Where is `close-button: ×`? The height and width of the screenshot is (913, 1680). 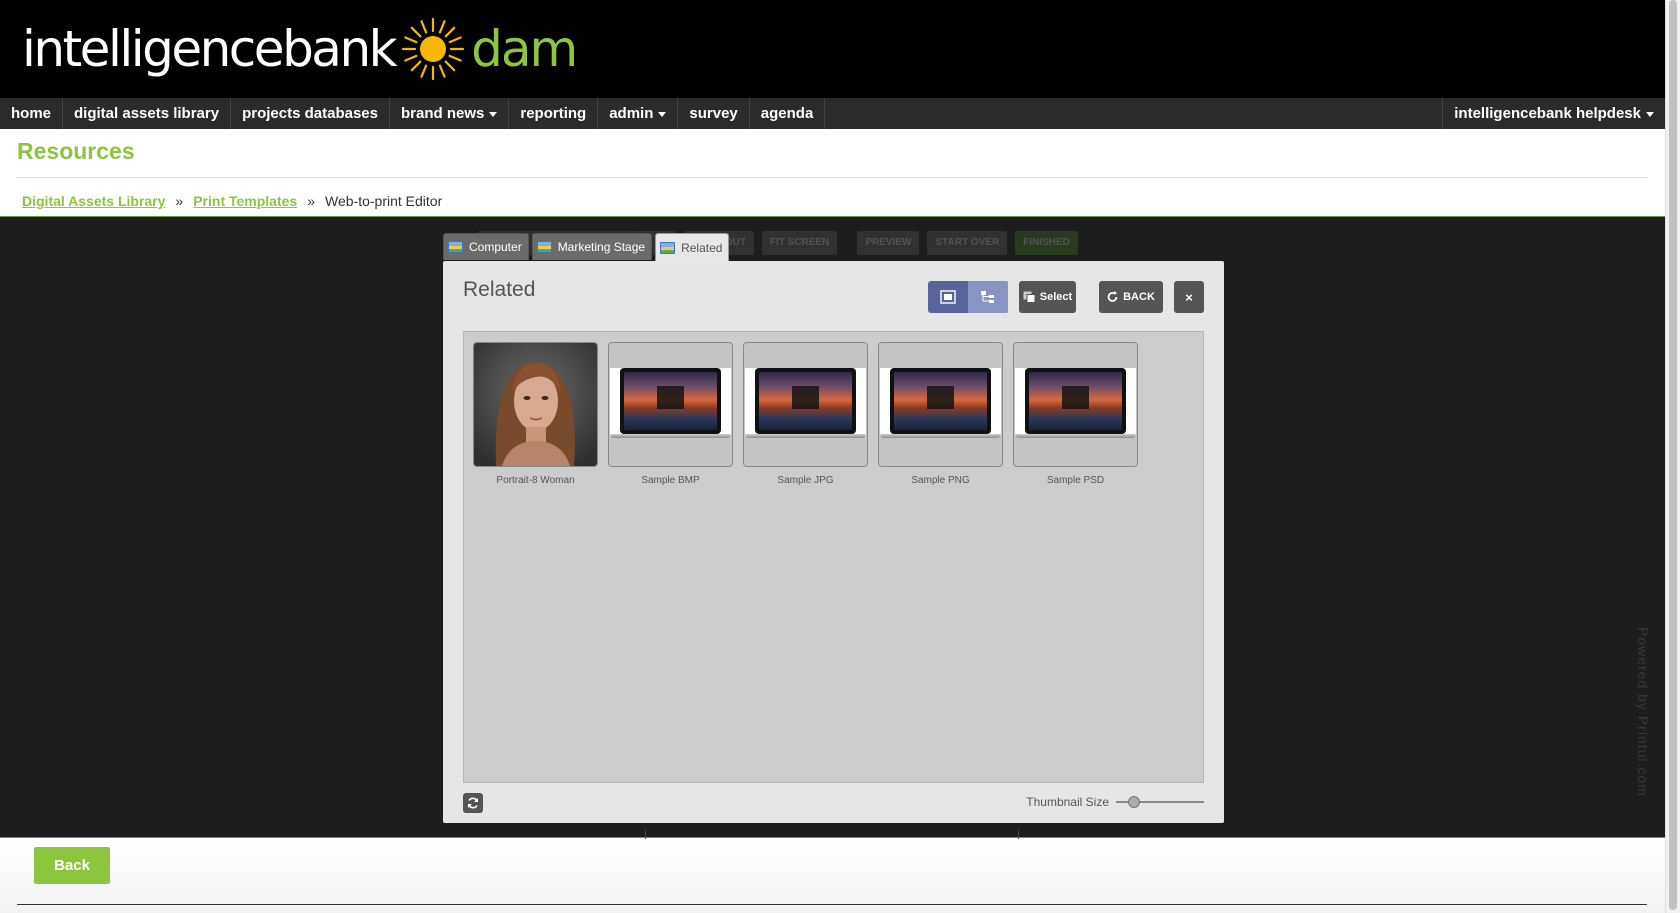 close-button: × is located at coordinates (1189, 297).